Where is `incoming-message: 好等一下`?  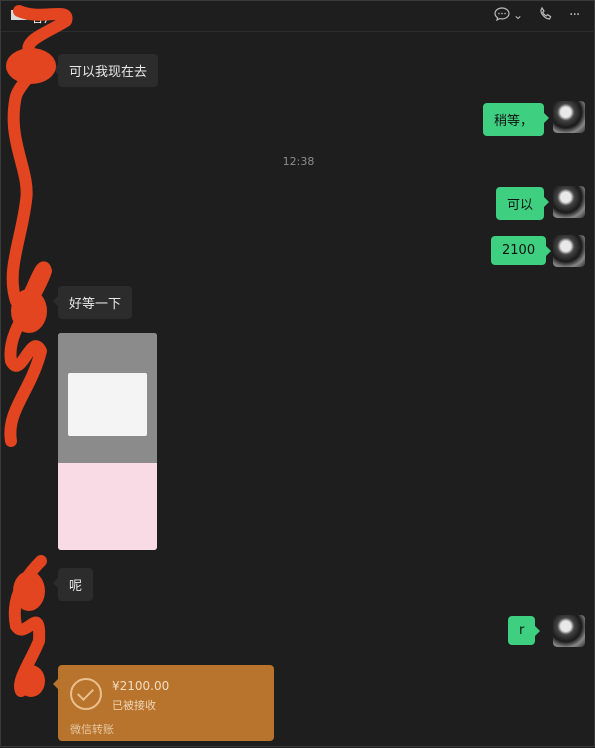 incoming-message: 好等一下 is located at coordinates (92, 302).